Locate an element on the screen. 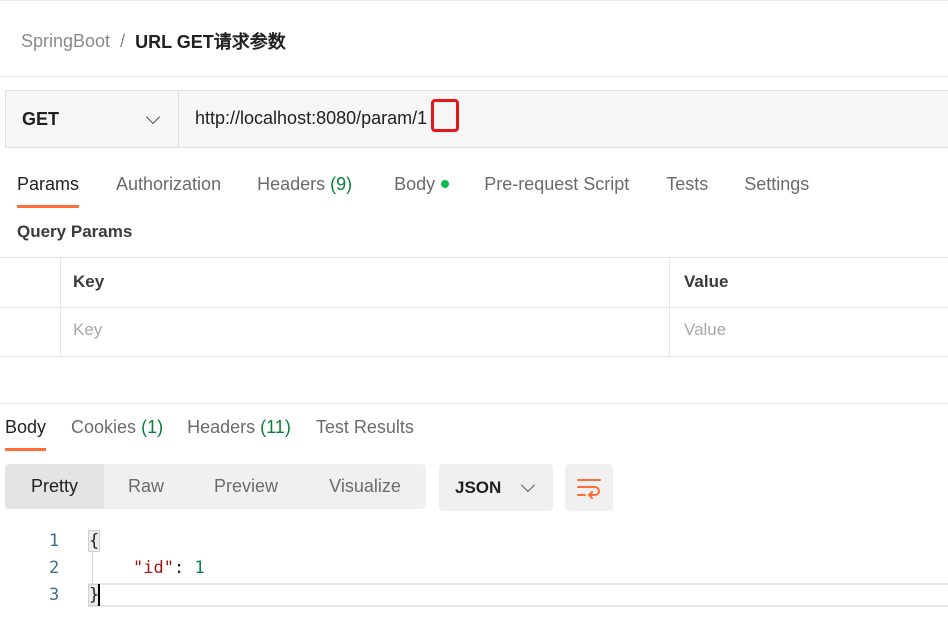  tab-pre-request-script-label: Pre-request Script is located at coordinates (557, 184).